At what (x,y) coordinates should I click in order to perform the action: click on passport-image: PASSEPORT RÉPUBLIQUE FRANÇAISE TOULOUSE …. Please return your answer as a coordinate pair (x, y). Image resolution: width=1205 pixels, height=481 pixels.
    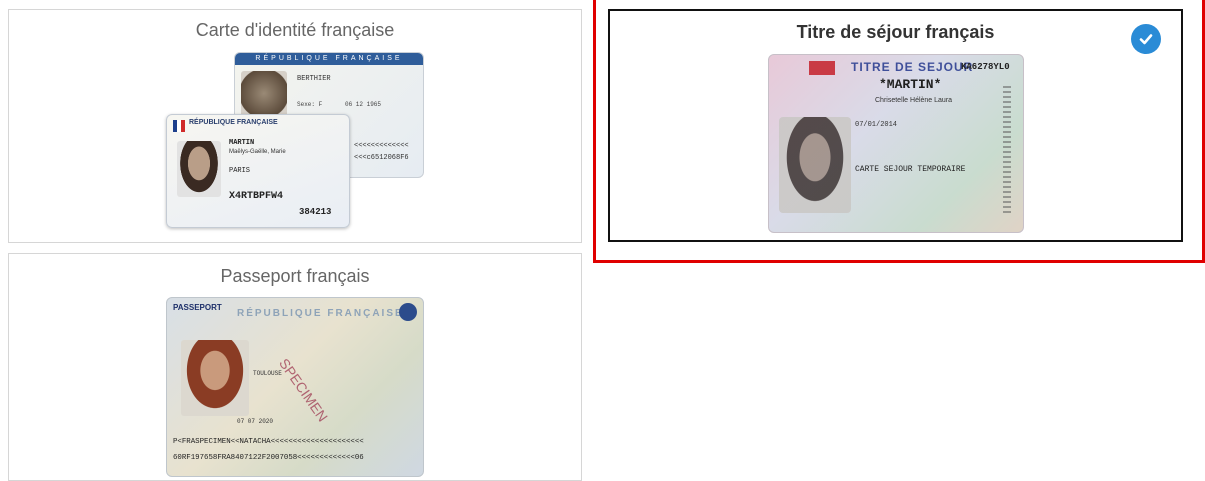
    Looking at the image, I should click on (295, 387).